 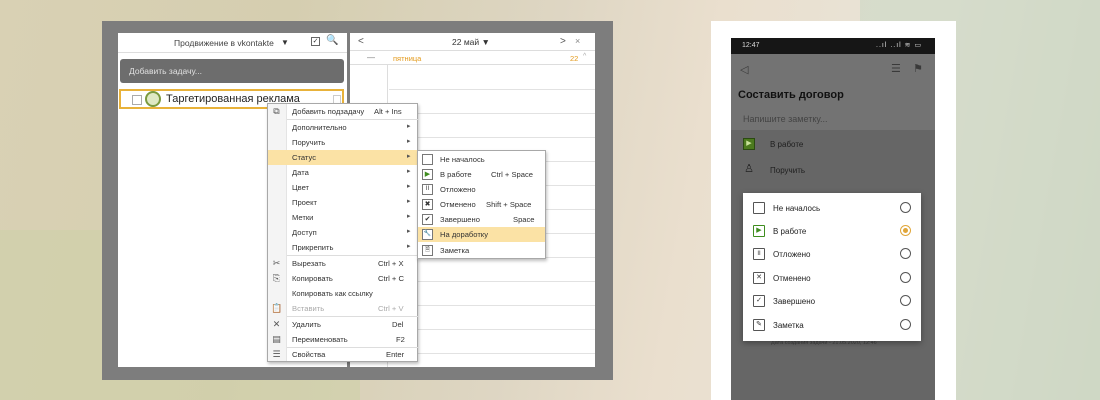 What do you see at coordinates (896, 68) in the screenshot?
I see `list-icon: ☰` at bounding box center [896, 68].